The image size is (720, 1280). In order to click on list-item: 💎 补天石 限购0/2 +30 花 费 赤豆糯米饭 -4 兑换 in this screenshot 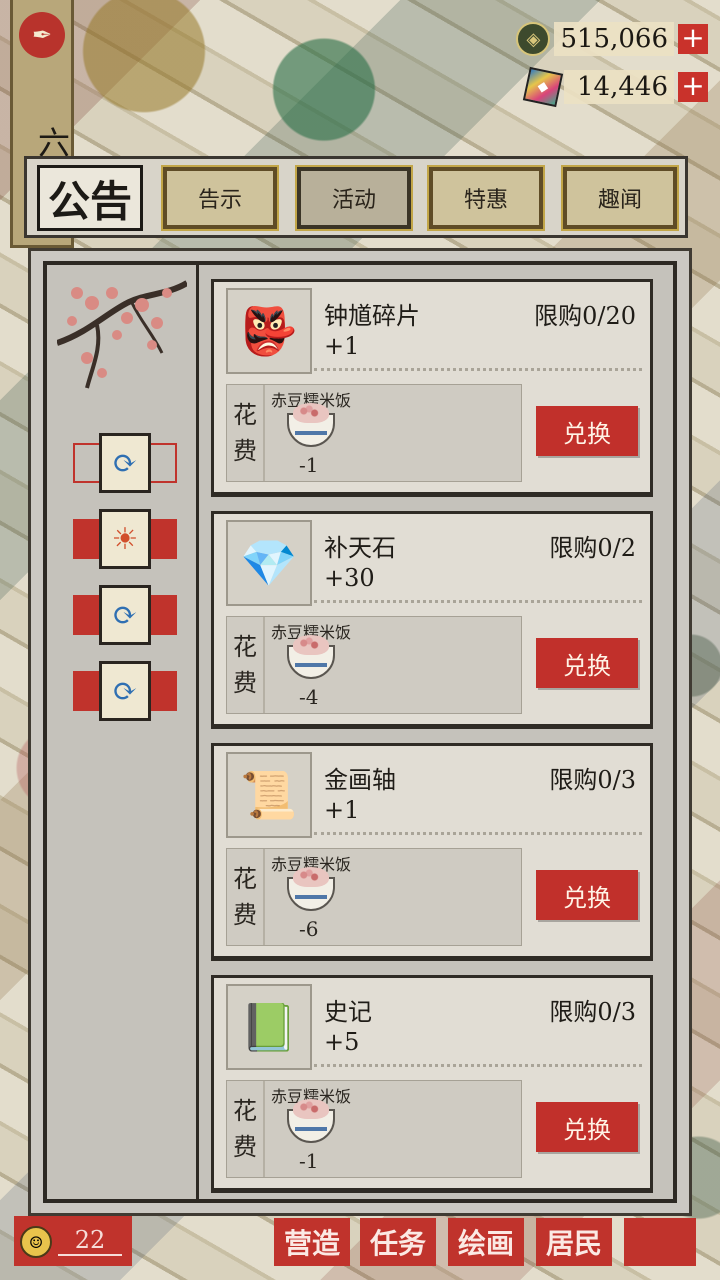, I will do `click(432, 620)`.